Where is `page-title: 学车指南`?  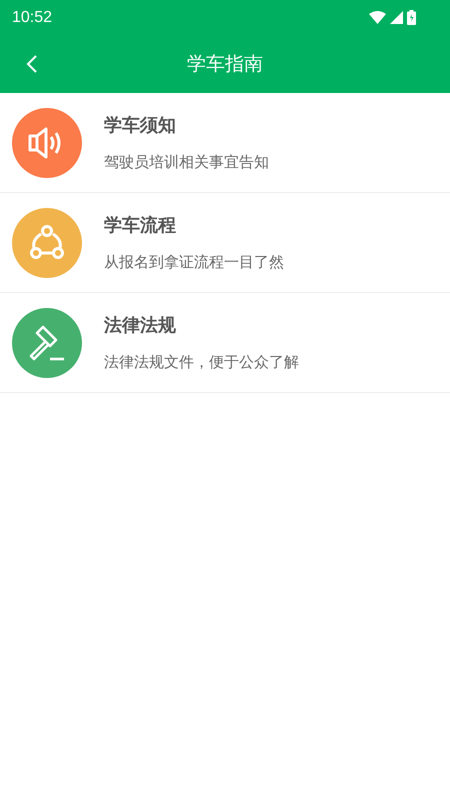 page-title: 学车指南 is located at coordinates (225, 64).